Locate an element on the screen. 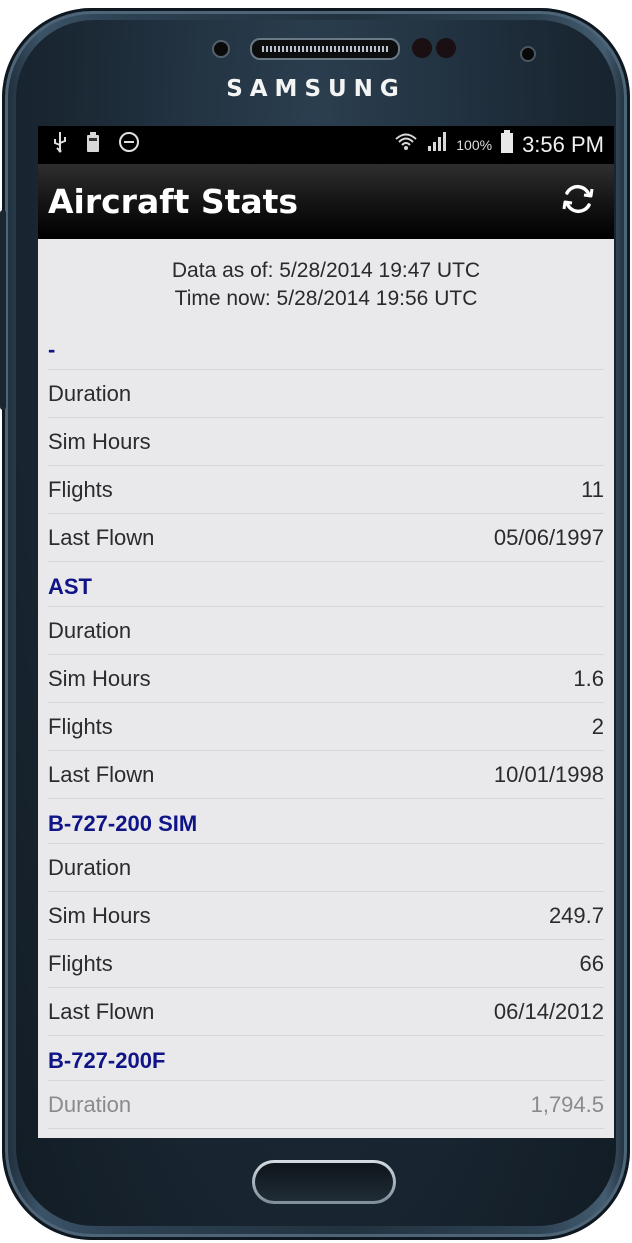 The width and height of the screenshot is (632, 1243). home-button-face is located at coordinates (324, 1182).